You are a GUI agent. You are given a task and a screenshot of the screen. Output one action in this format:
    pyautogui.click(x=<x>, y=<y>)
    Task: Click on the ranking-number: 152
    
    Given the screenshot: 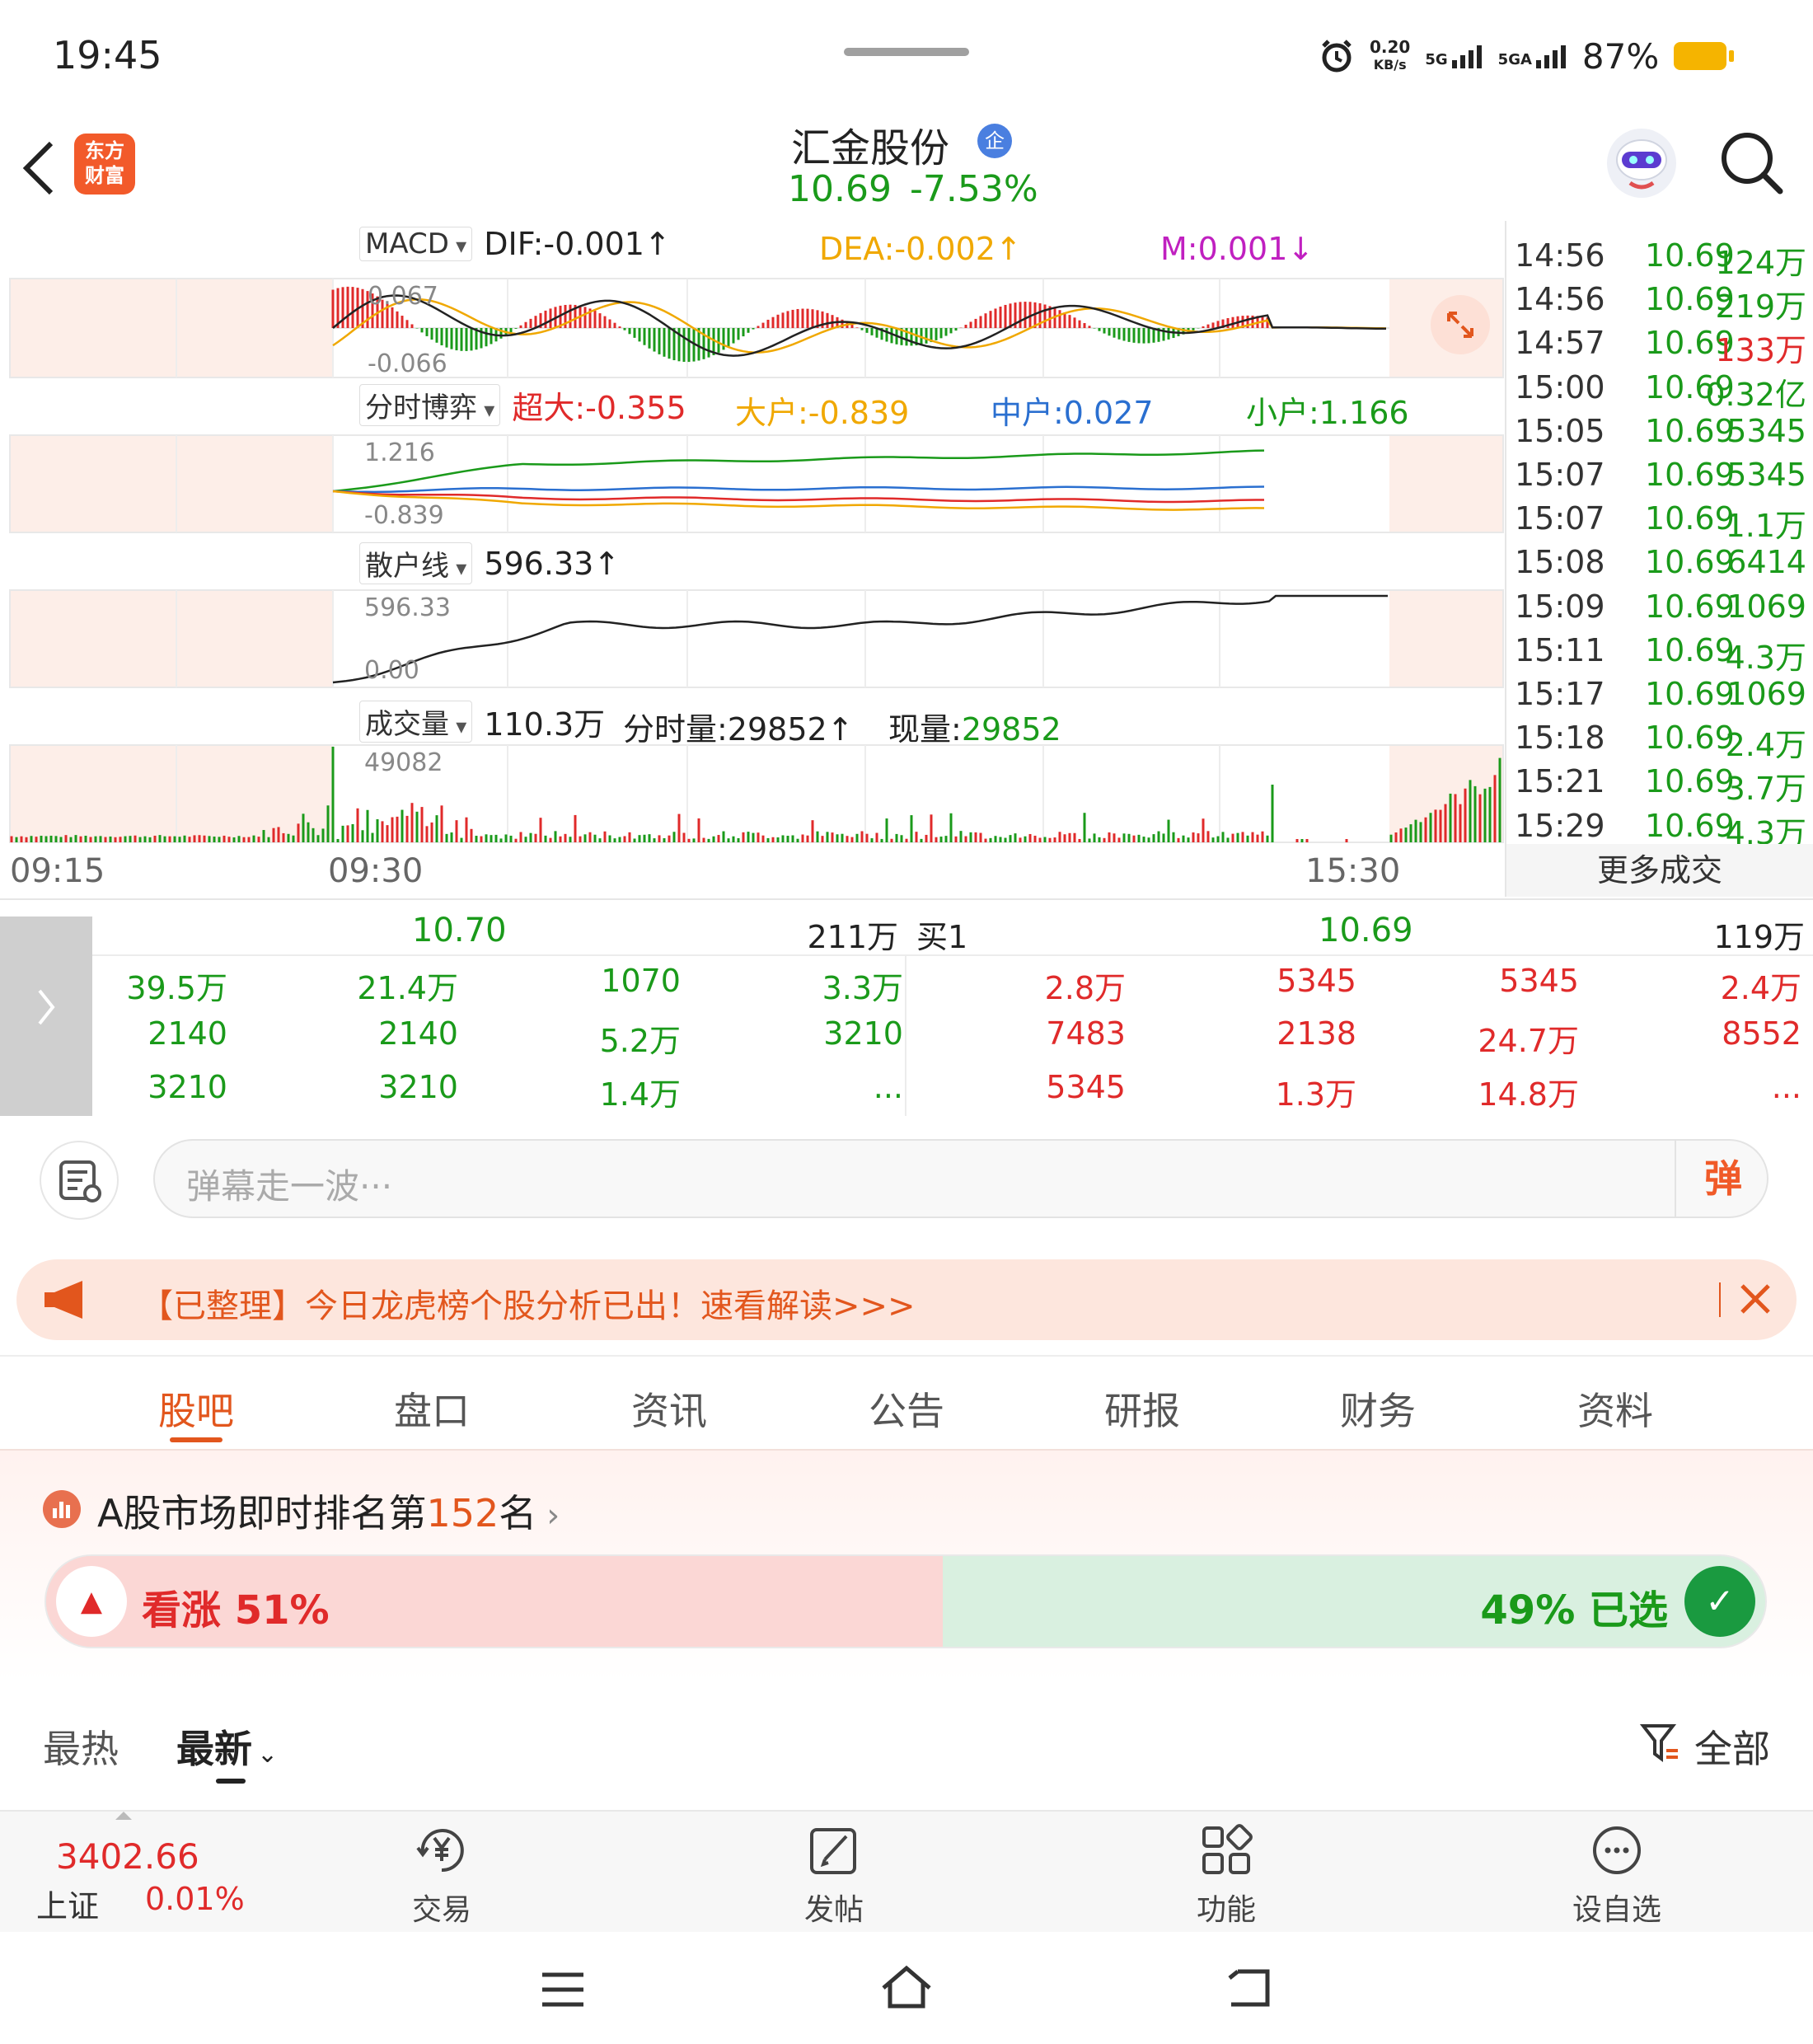 What is the action you would take?
    pyautogui.click(x=463, y=1513)
    